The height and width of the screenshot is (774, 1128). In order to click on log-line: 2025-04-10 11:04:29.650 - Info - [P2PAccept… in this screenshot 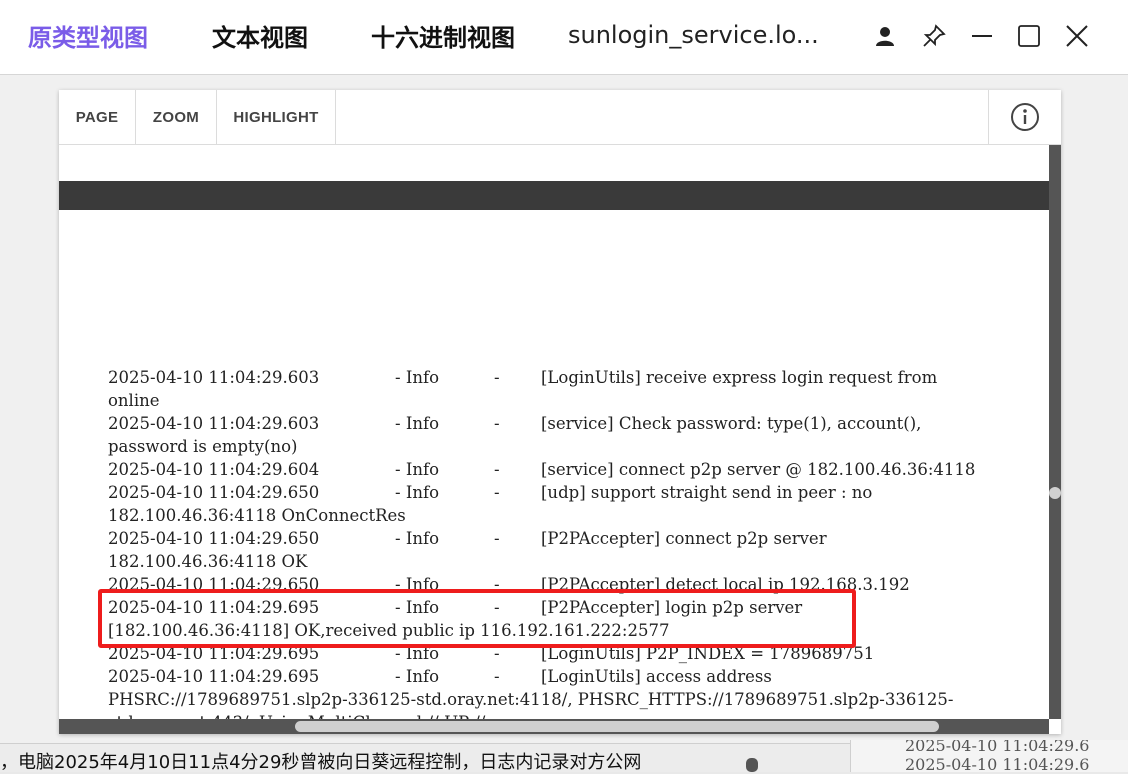, I will do `click(573, 538)`.